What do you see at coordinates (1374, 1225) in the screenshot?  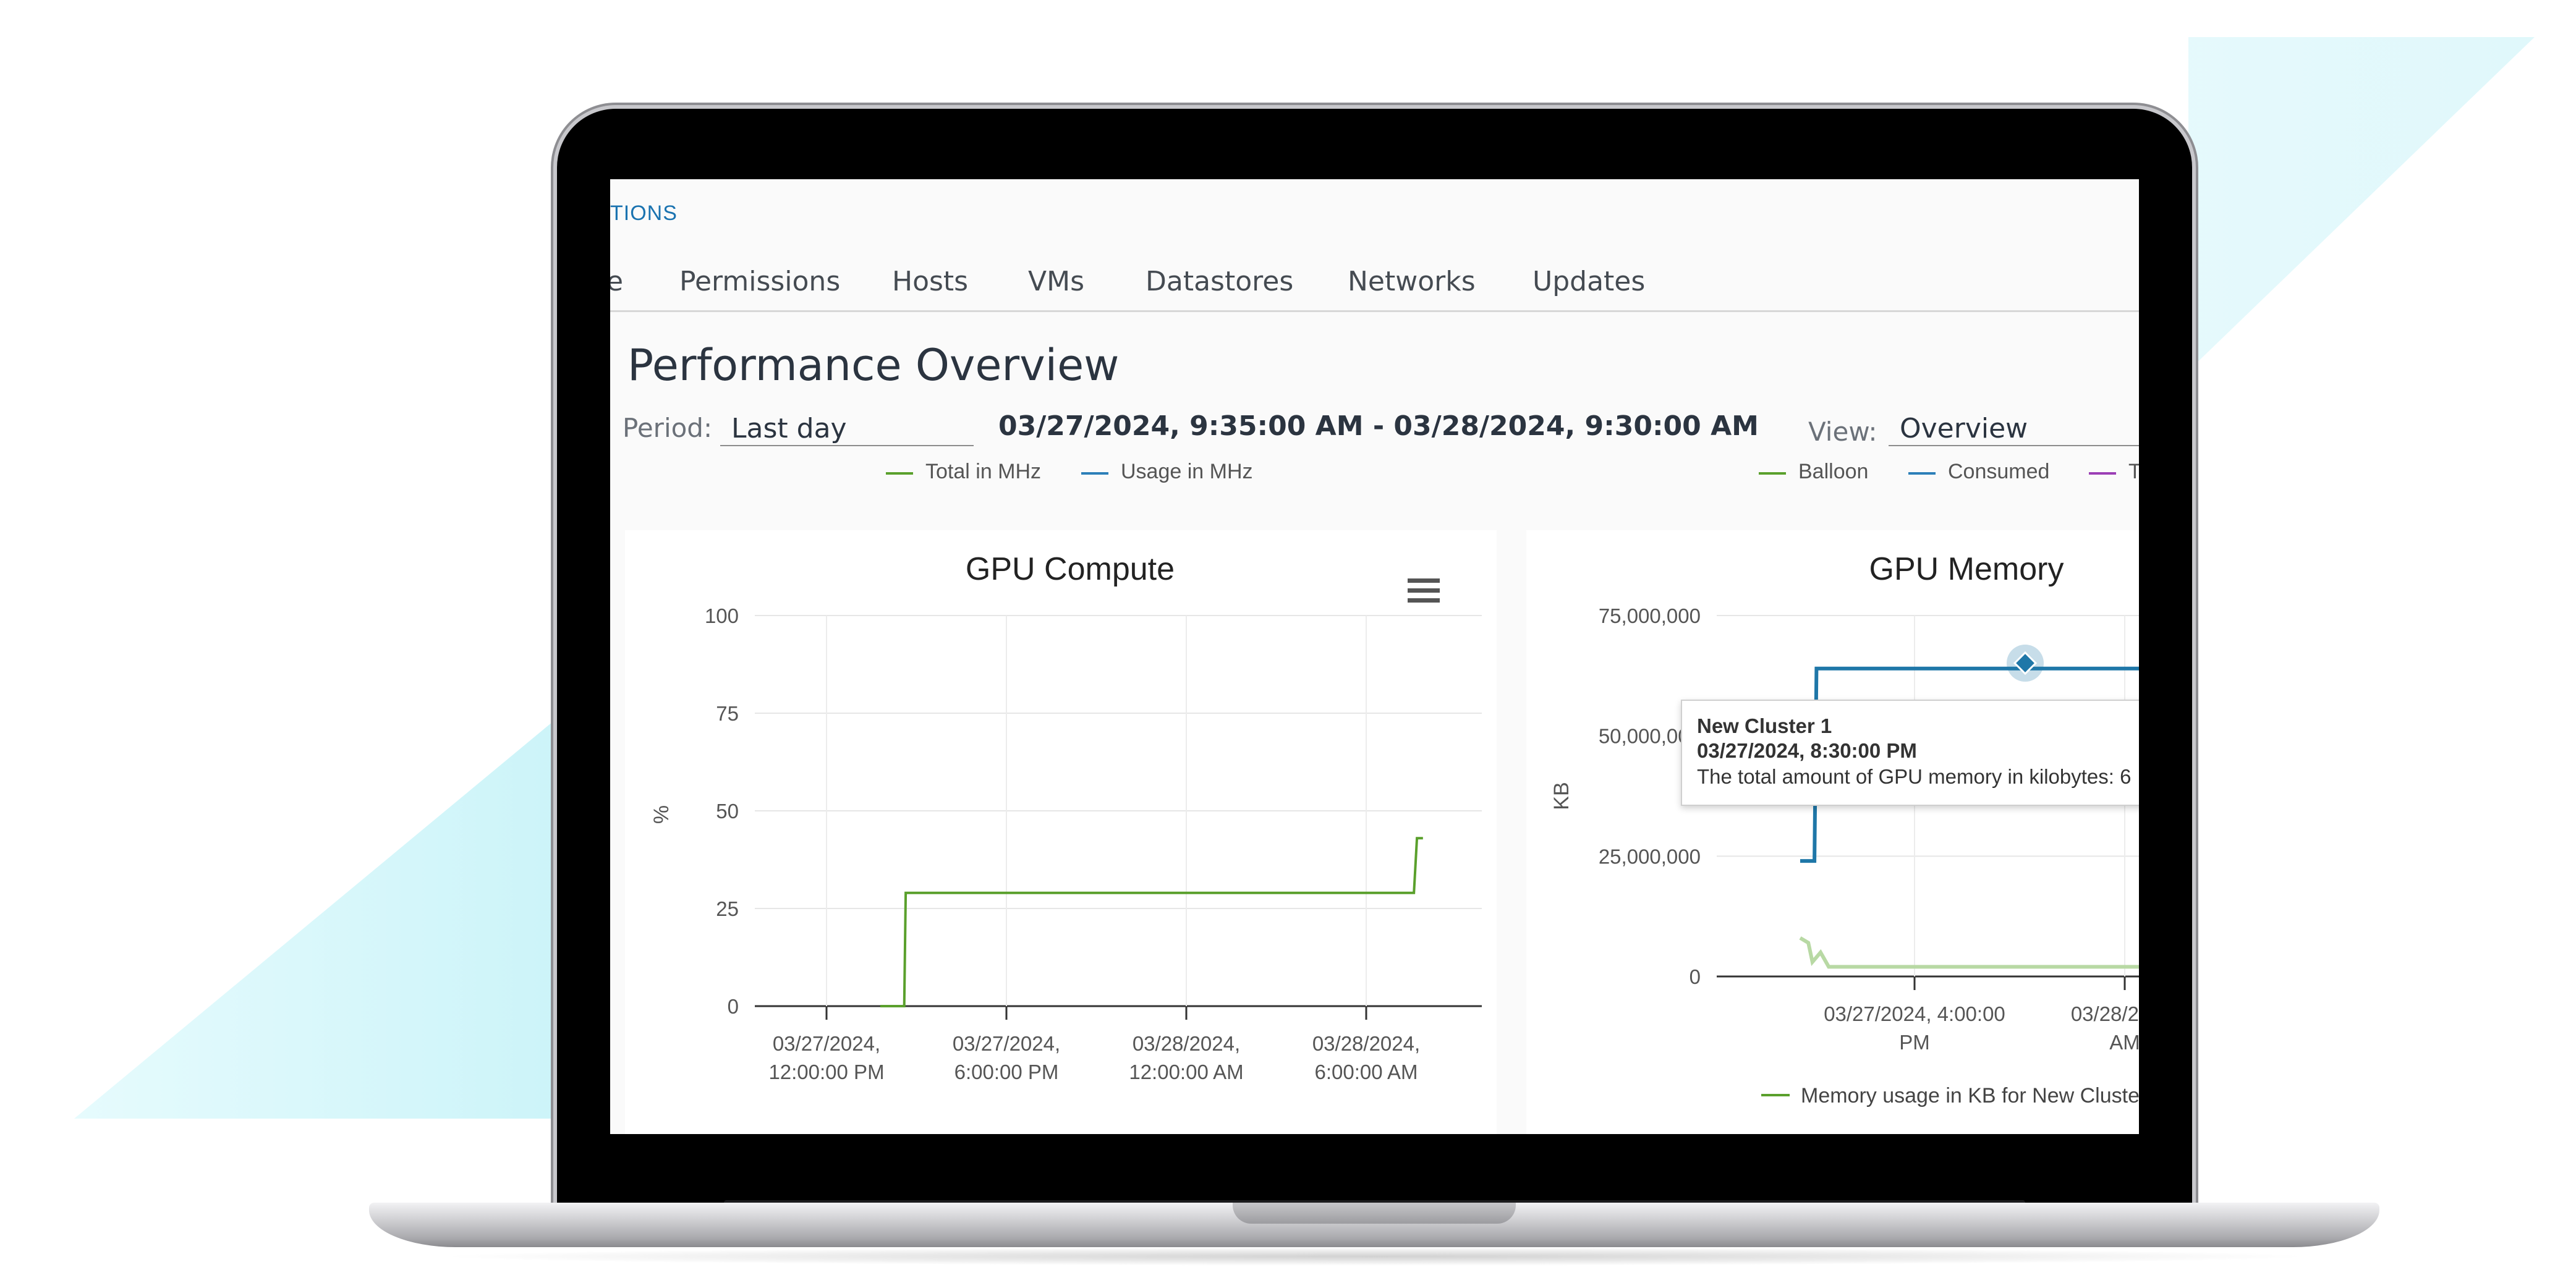 I see `laptop-base` at bounding box center [1374, 1225].